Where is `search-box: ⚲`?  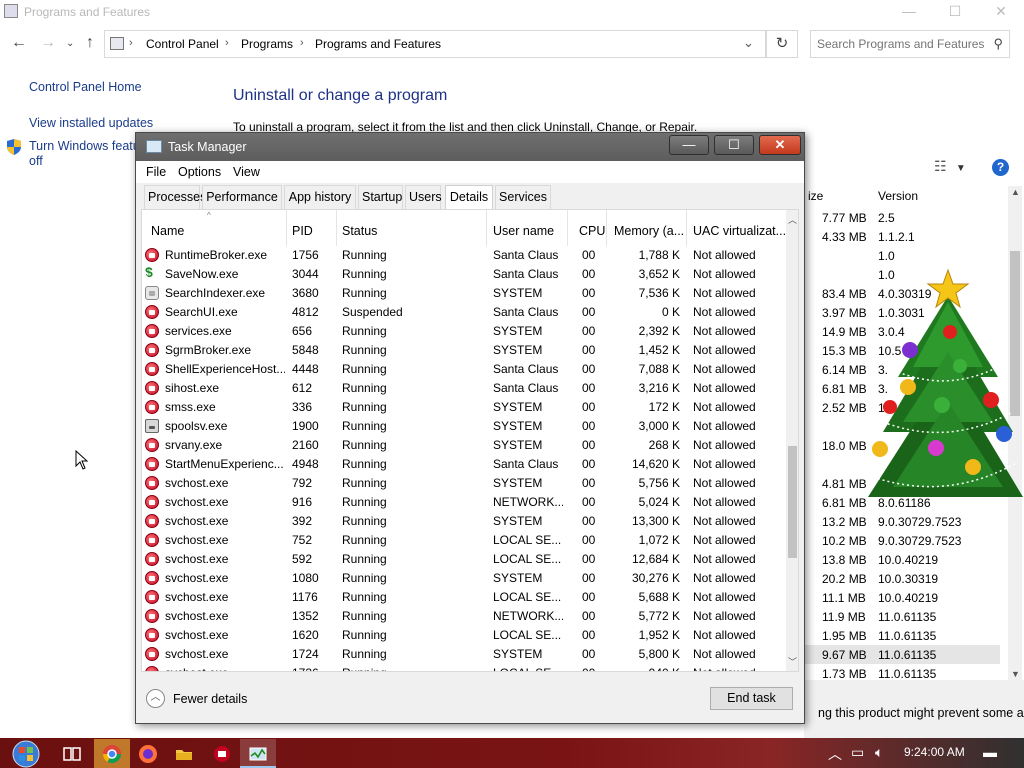 search-box: ⚲ is located at coordinates (910, 44).